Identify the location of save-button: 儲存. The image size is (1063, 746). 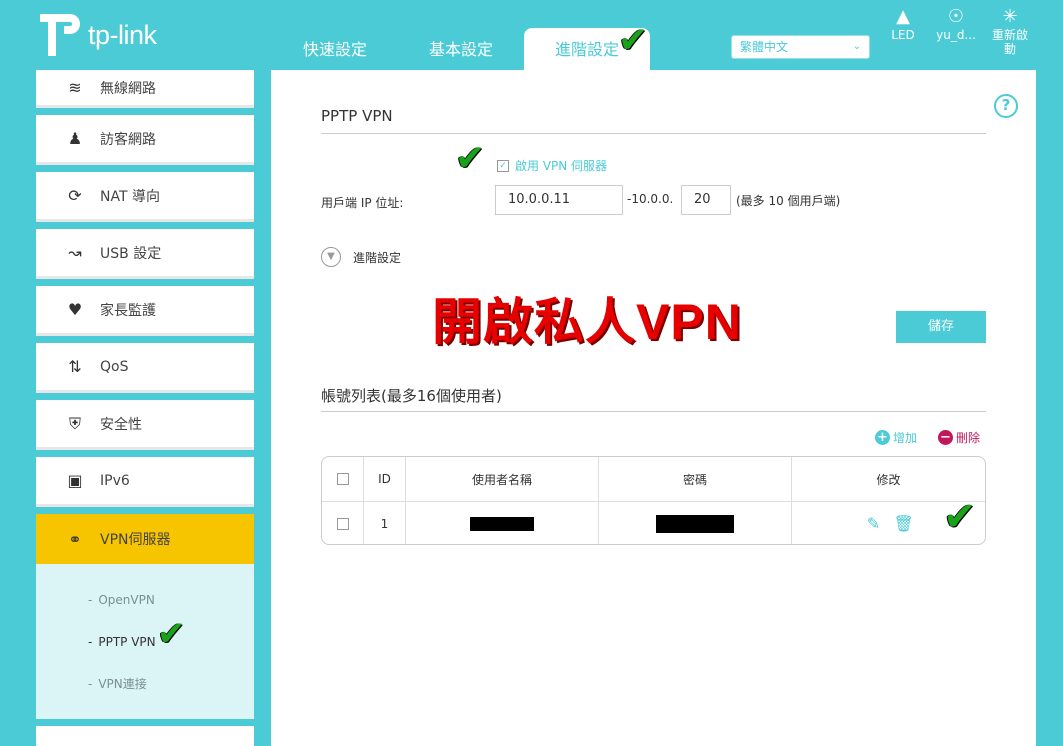
(941, 327).